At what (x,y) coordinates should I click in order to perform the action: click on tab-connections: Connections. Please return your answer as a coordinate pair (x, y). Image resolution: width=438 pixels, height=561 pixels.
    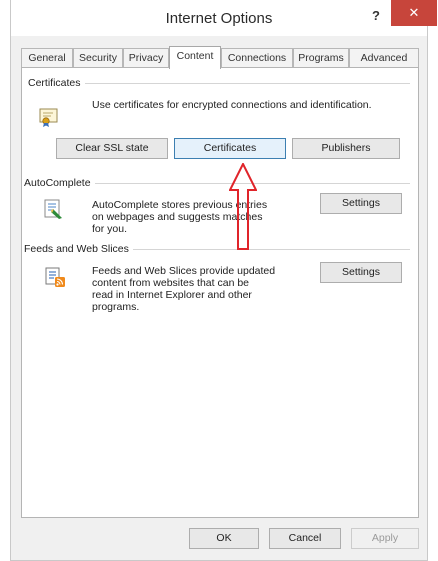
    Looking at the image, I should click on (257, 57).